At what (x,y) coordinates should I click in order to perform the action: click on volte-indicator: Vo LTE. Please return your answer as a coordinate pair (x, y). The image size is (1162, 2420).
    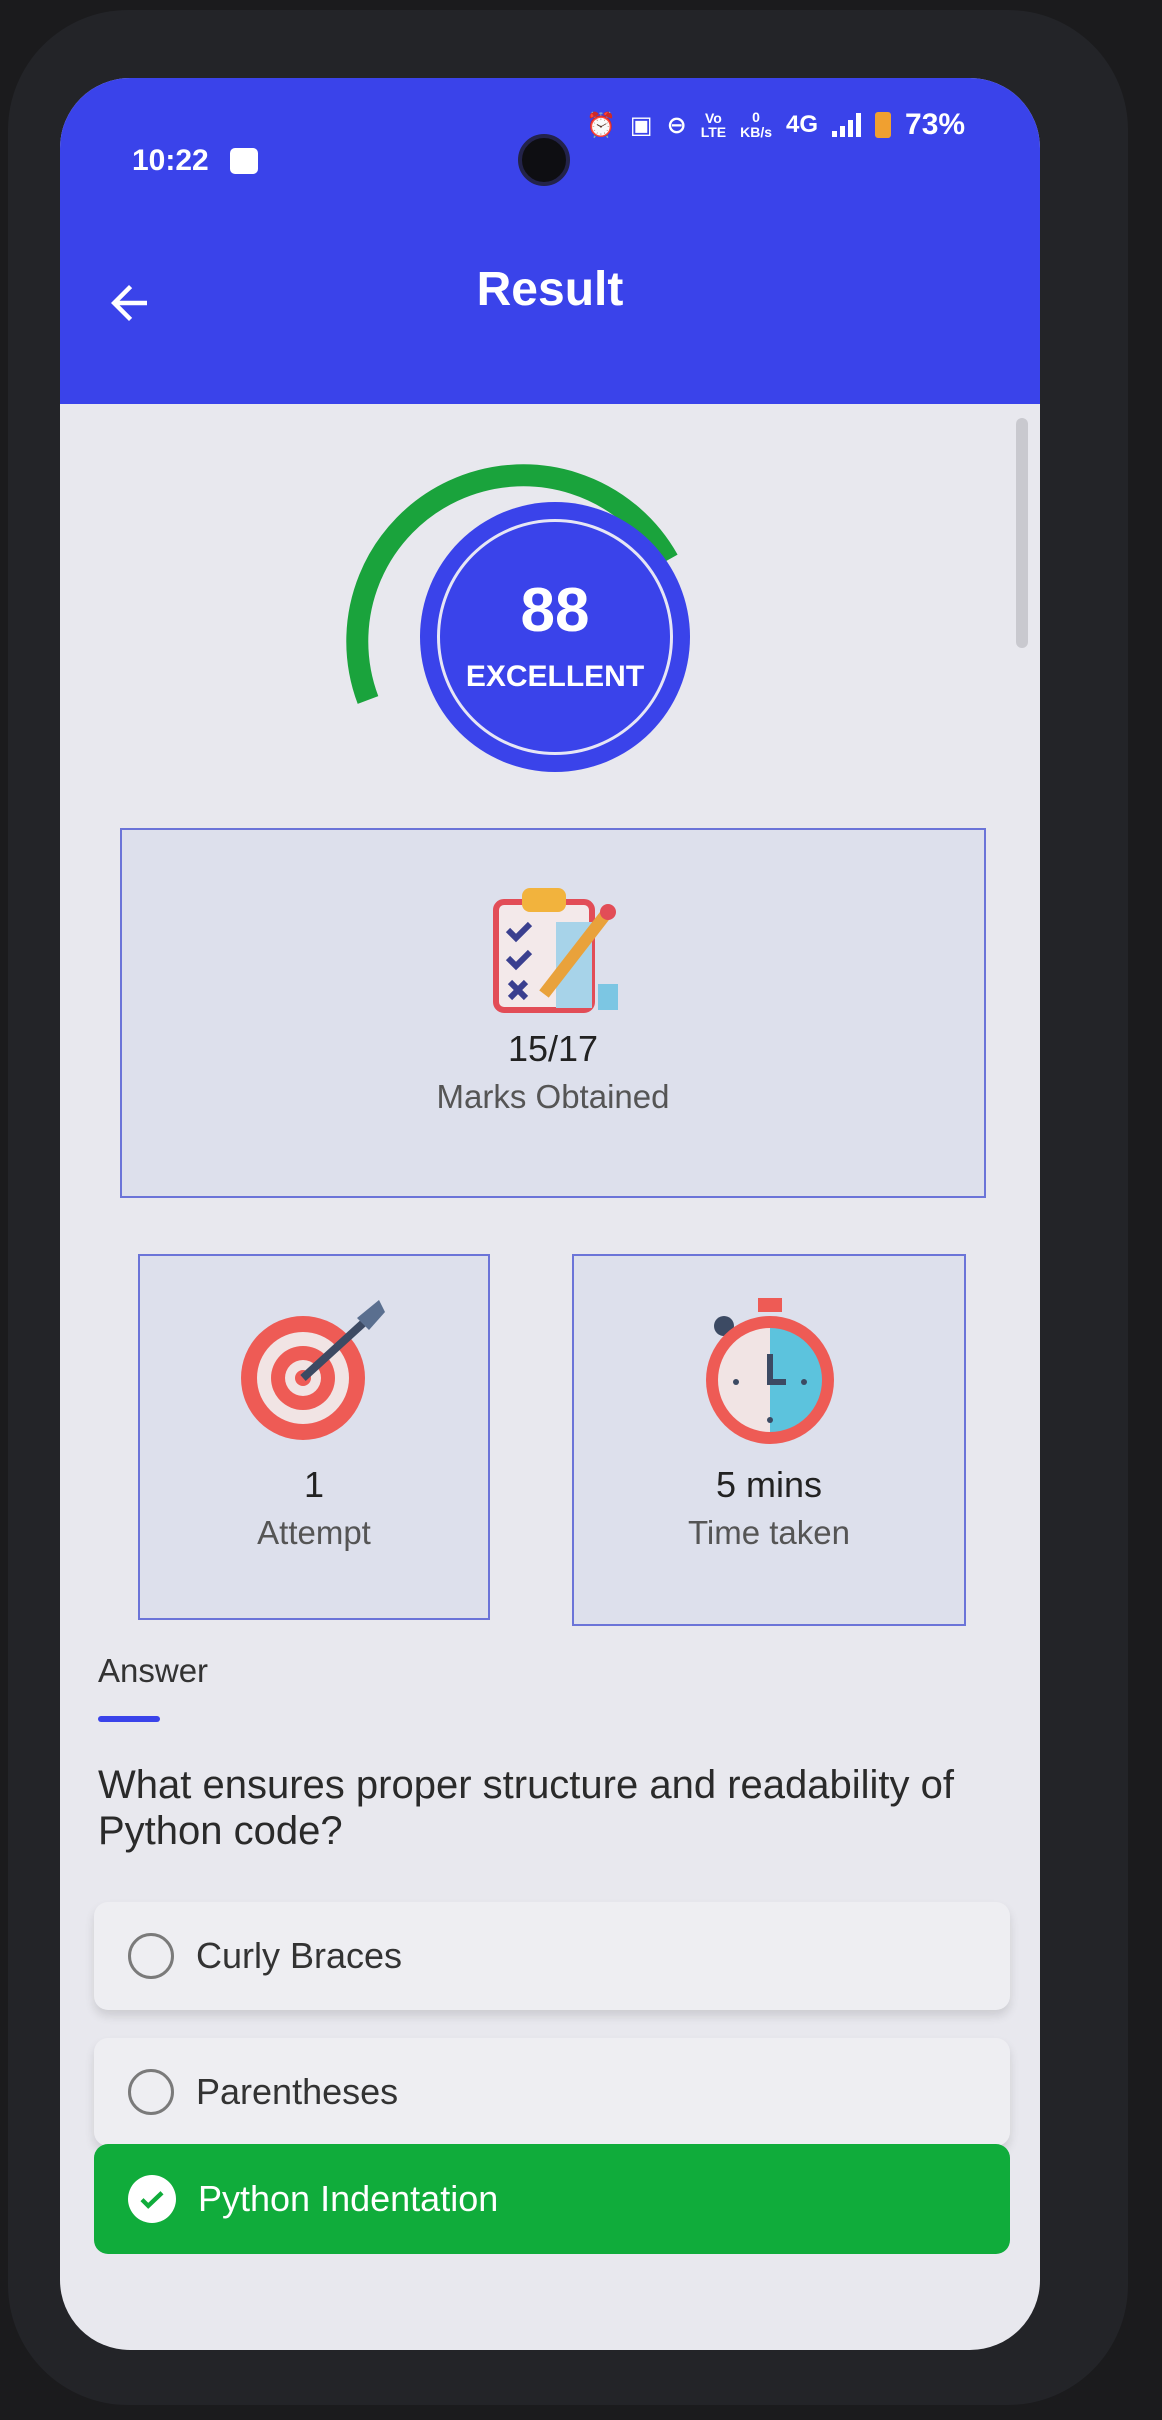
    Looking at the image, I should click on (713, 125).